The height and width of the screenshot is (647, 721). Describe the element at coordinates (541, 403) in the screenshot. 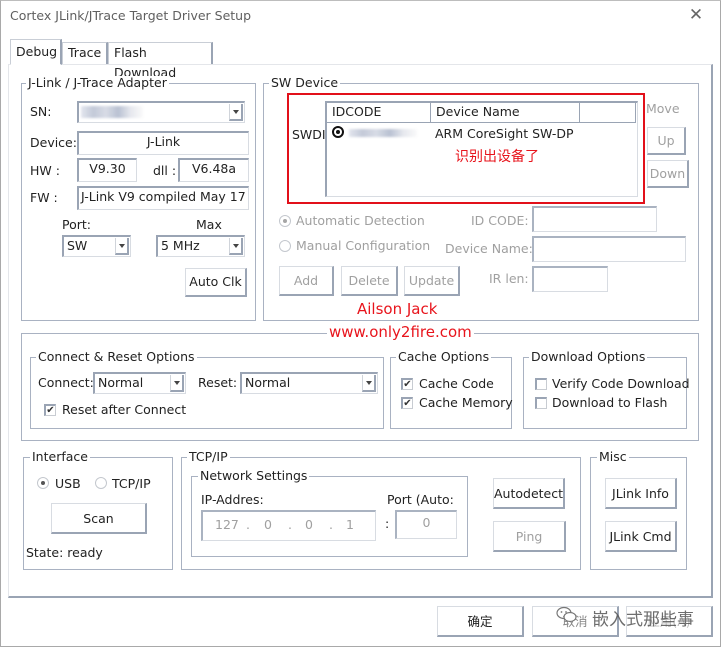

I see `download-to-flash-checkbox` at that location.